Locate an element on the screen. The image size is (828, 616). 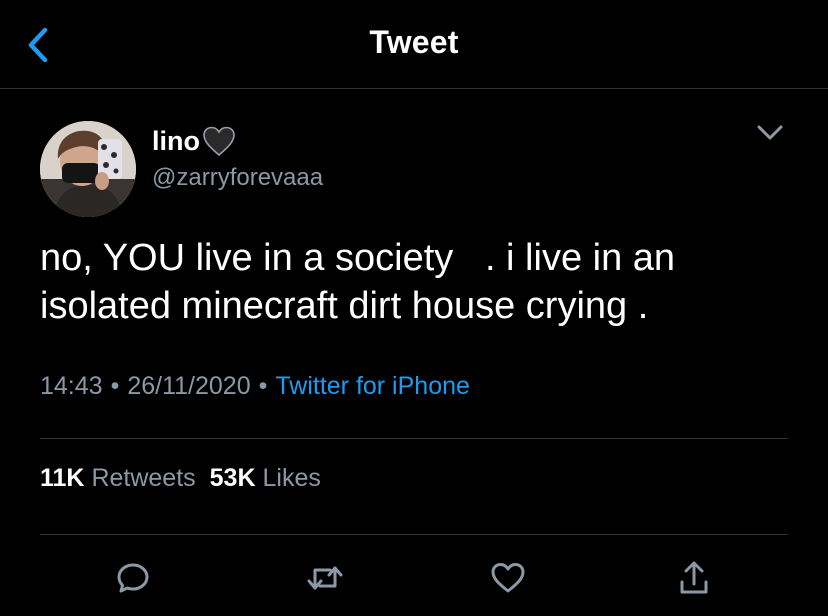
like-button is located at coordinates (508, 578).